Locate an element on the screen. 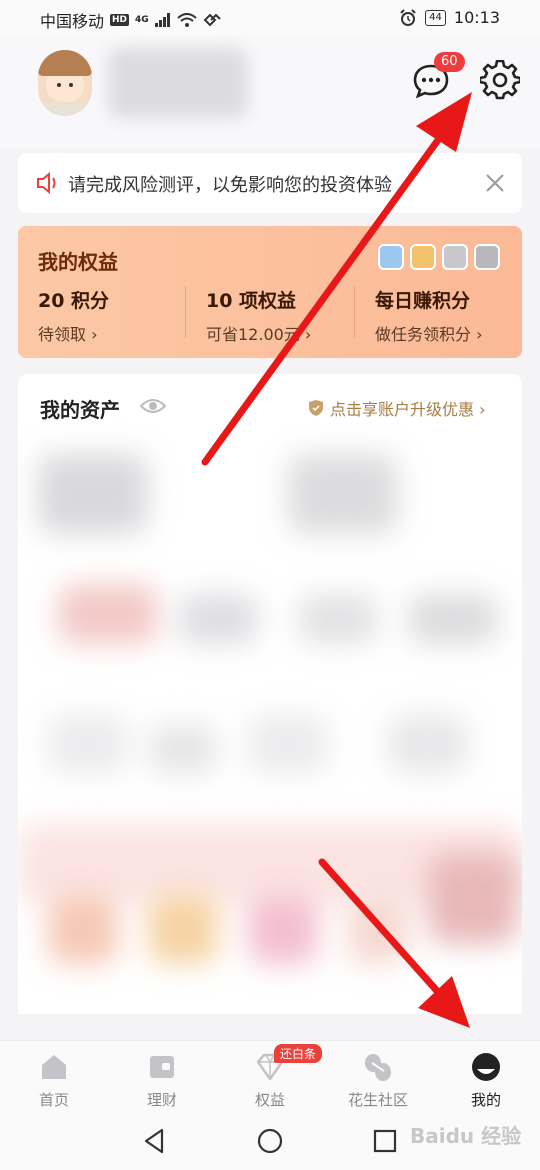 The width and height of the screenshot is (540, 1170). tab-profile: 我的 is located at coordinates (486, 1080).